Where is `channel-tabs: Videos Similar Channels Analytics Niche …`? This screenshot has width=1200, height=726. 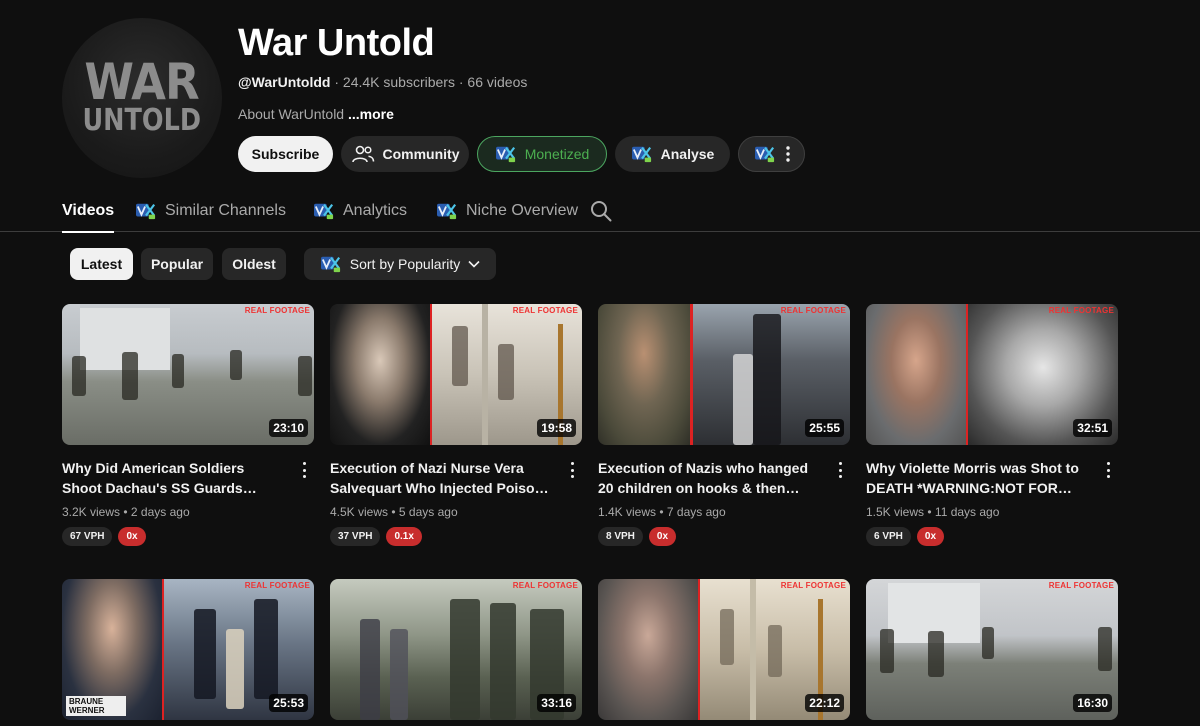 channel-tabs: Videos Similar Channels Analytics Niche … is located at coordinates (600, 211).